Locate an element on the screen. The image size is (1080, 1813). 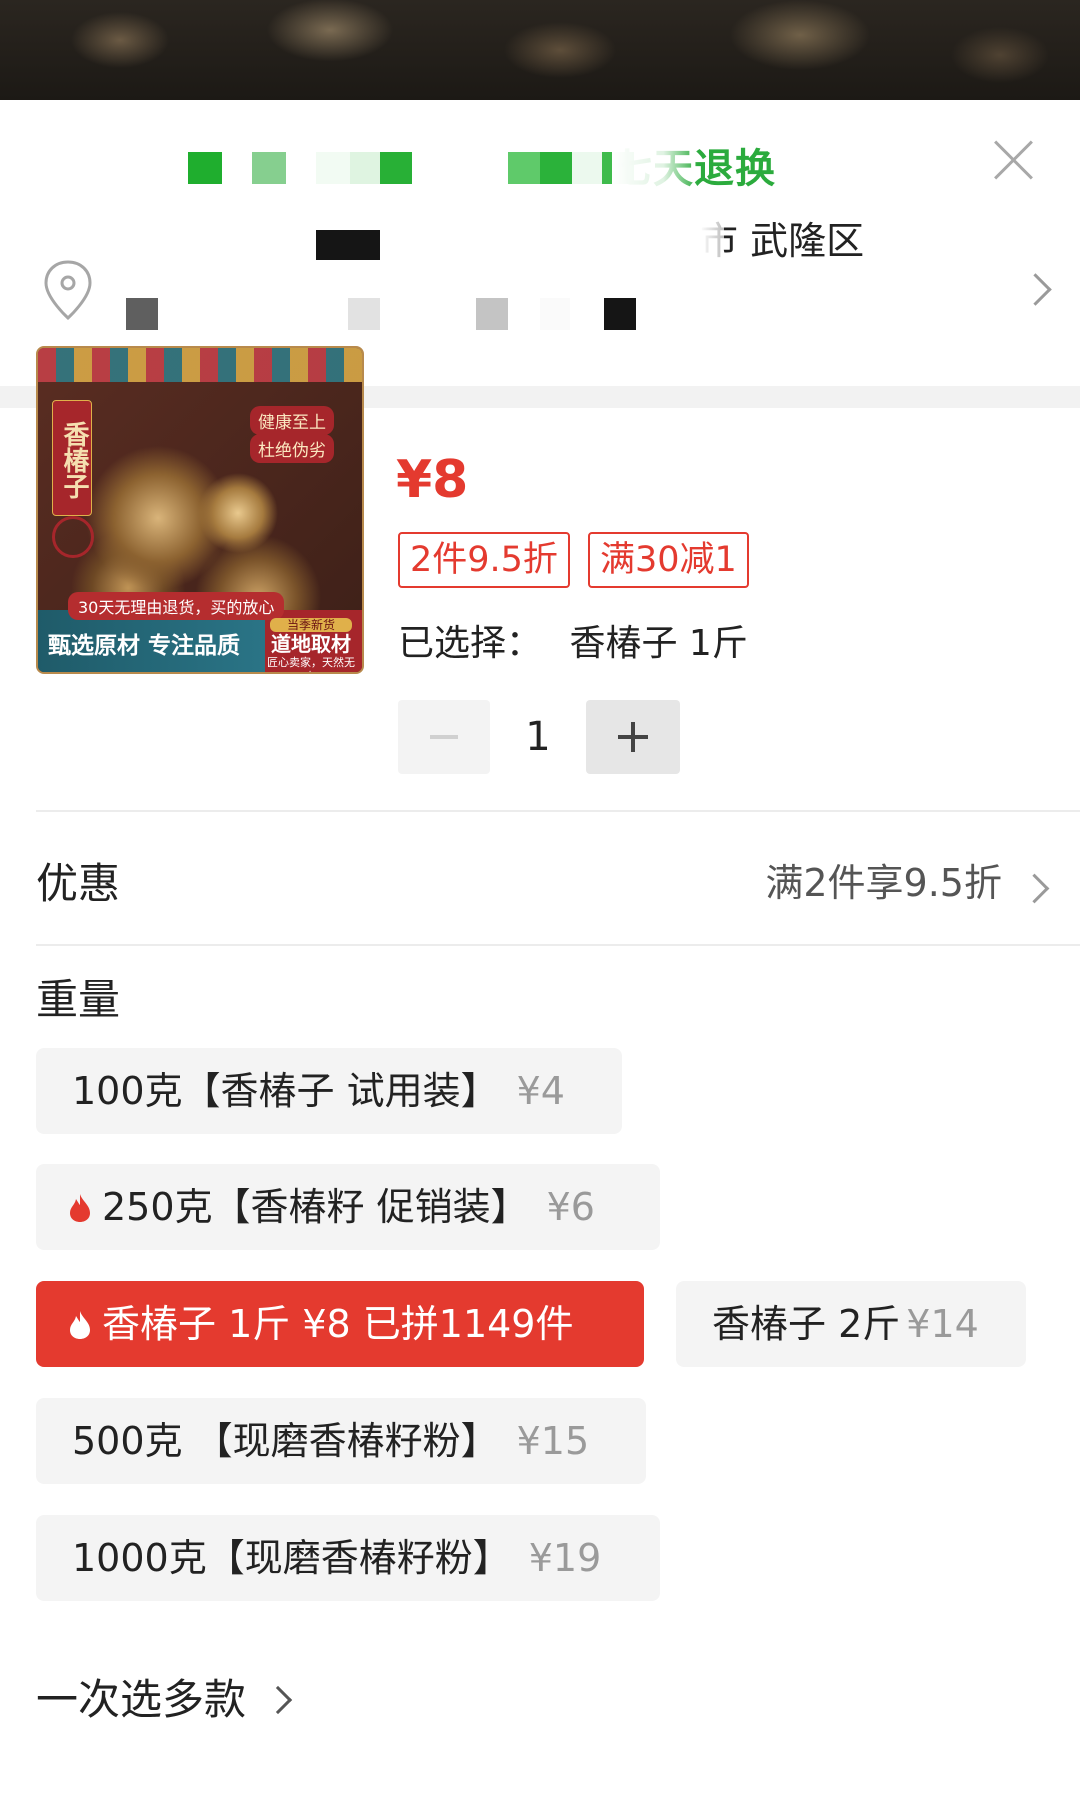
quantity-value: 1 is located at coordinates (538, 737).